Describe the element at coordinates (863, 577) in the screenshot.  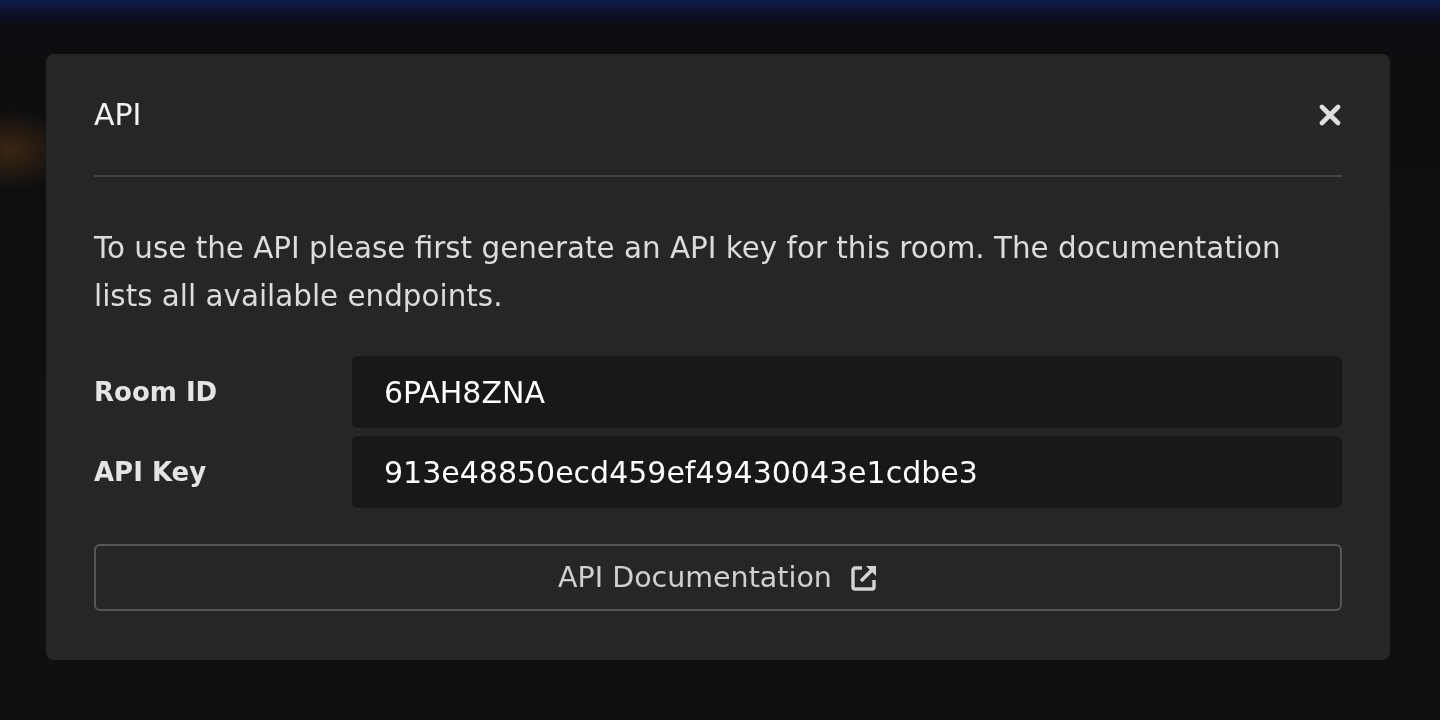
I see `external-link-icon` at that location.